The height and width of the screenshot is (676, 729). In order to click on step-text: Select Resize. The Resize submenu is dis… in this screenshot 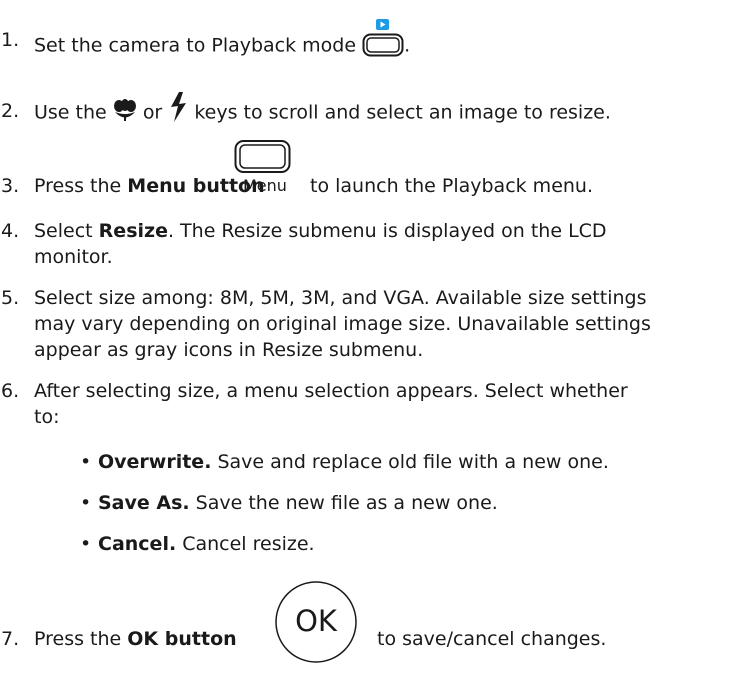, I will do `click(320, 231)`.